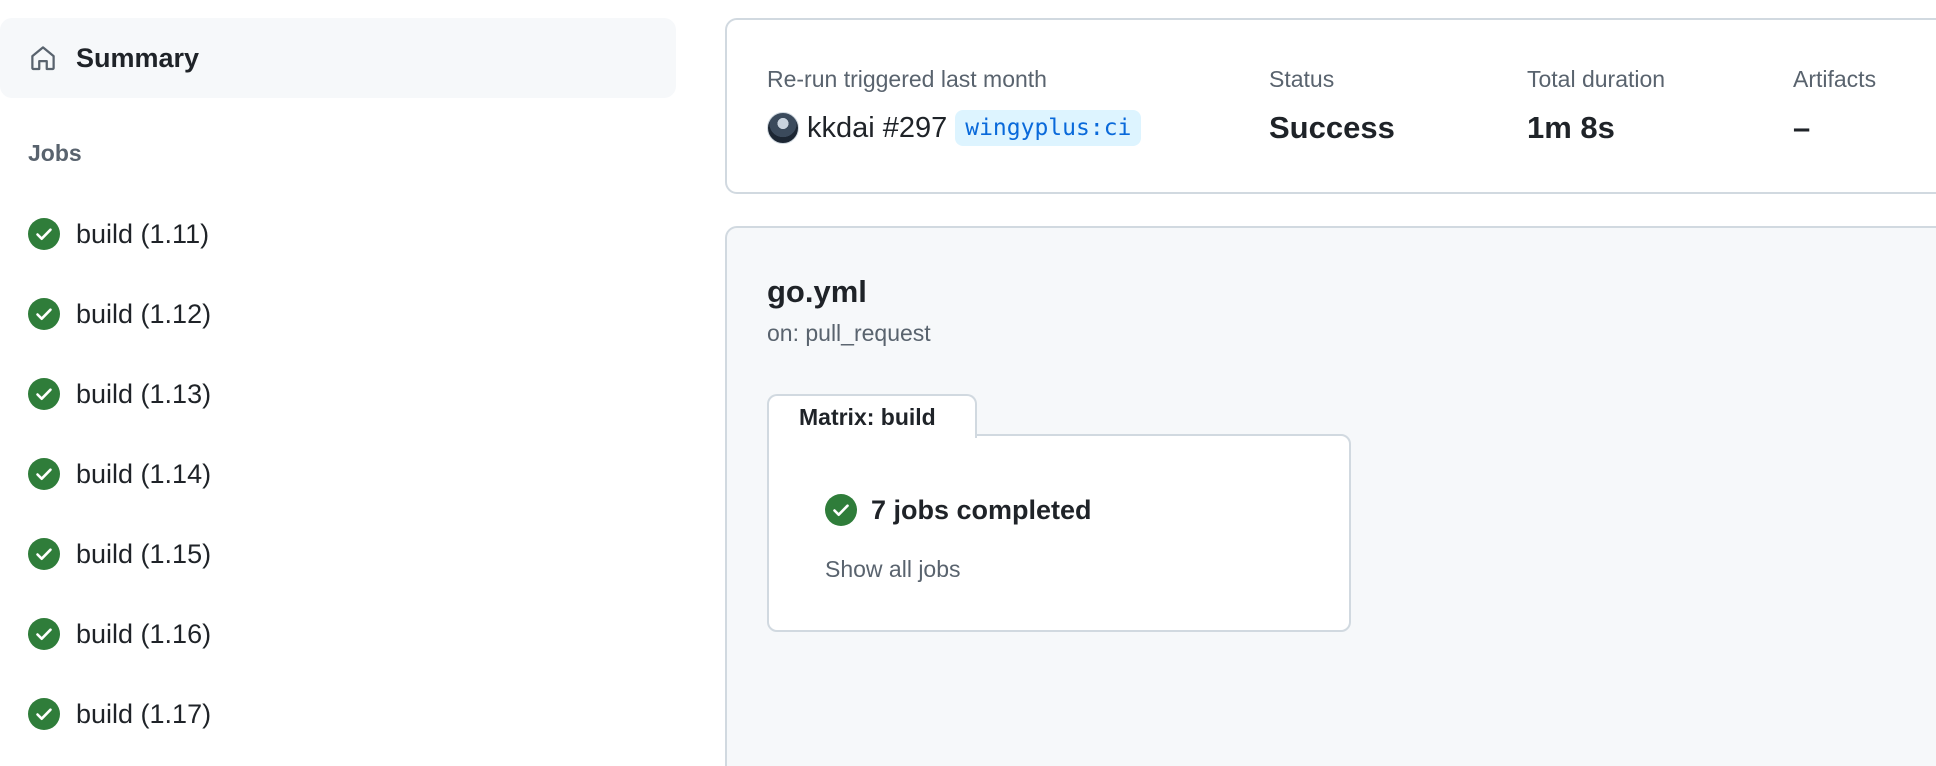 This screenshot has height=766, width=1936. I want to click on sidebar-job-item: build (1.11), so click(338, 234).